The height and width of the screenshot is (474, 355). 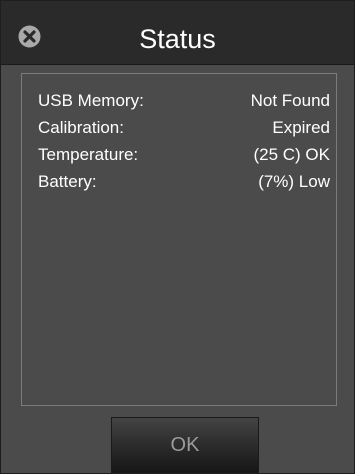 I want to click on status-value: (7%) Low, so click(x=294, y=181).